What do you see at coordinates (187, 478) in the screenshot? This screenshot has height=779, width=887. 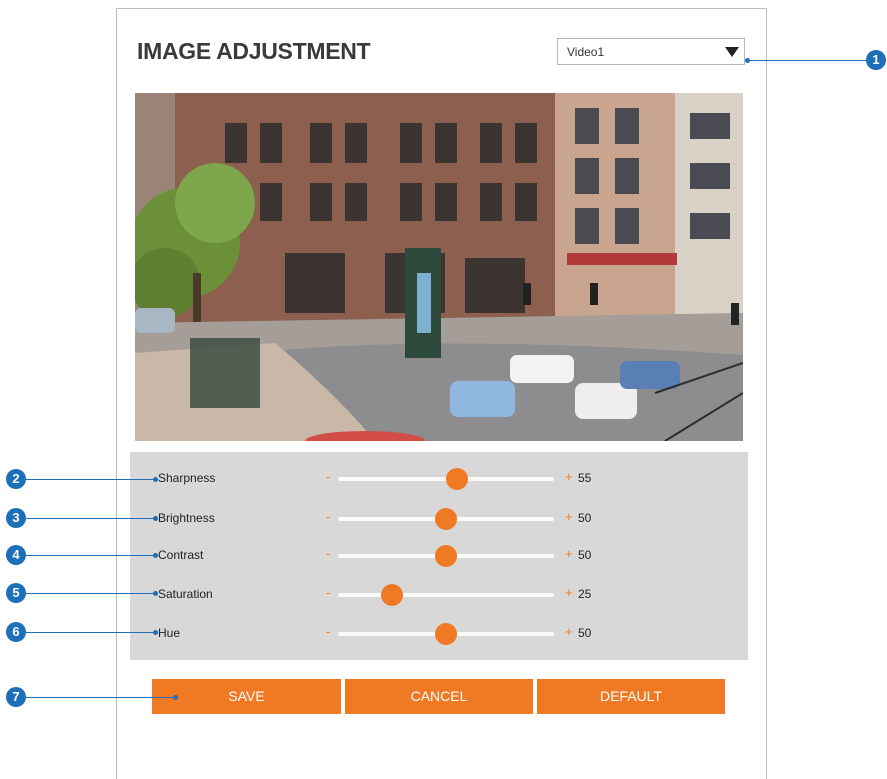 I see `slider-label-sharpness: Sharpness` at bounding box center [187, 478].